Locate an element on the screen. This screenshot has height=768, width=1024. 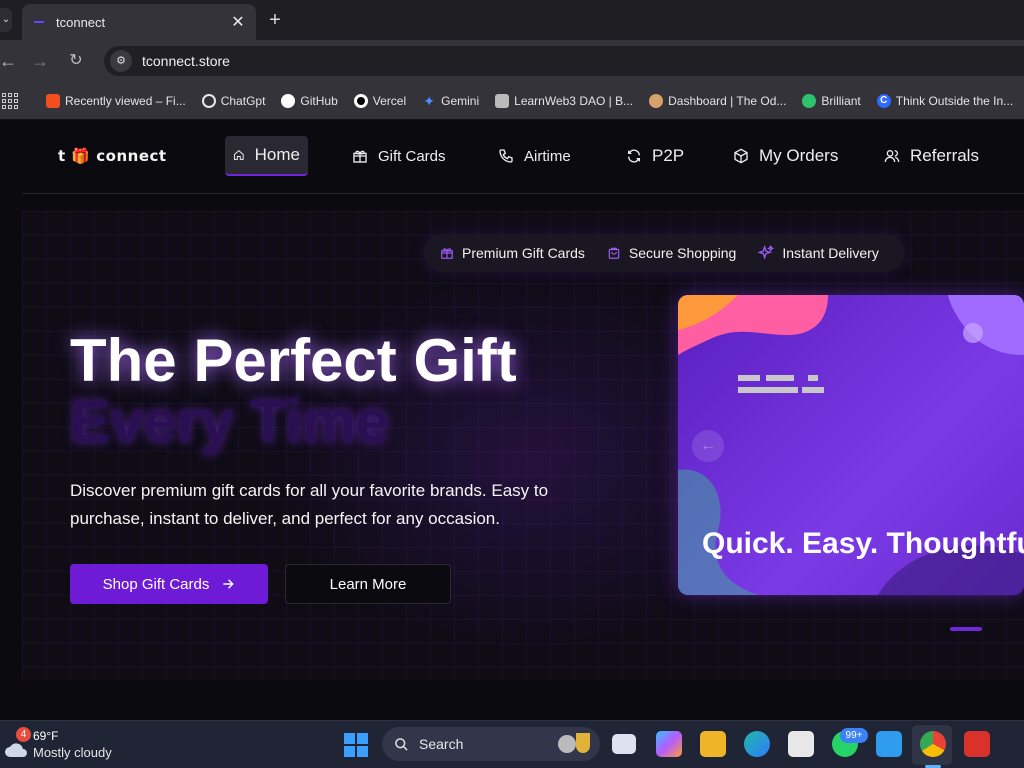
browser-toolbar: ← → ↻ ⚙ tconnect.store is located at coordinates (512, 61).